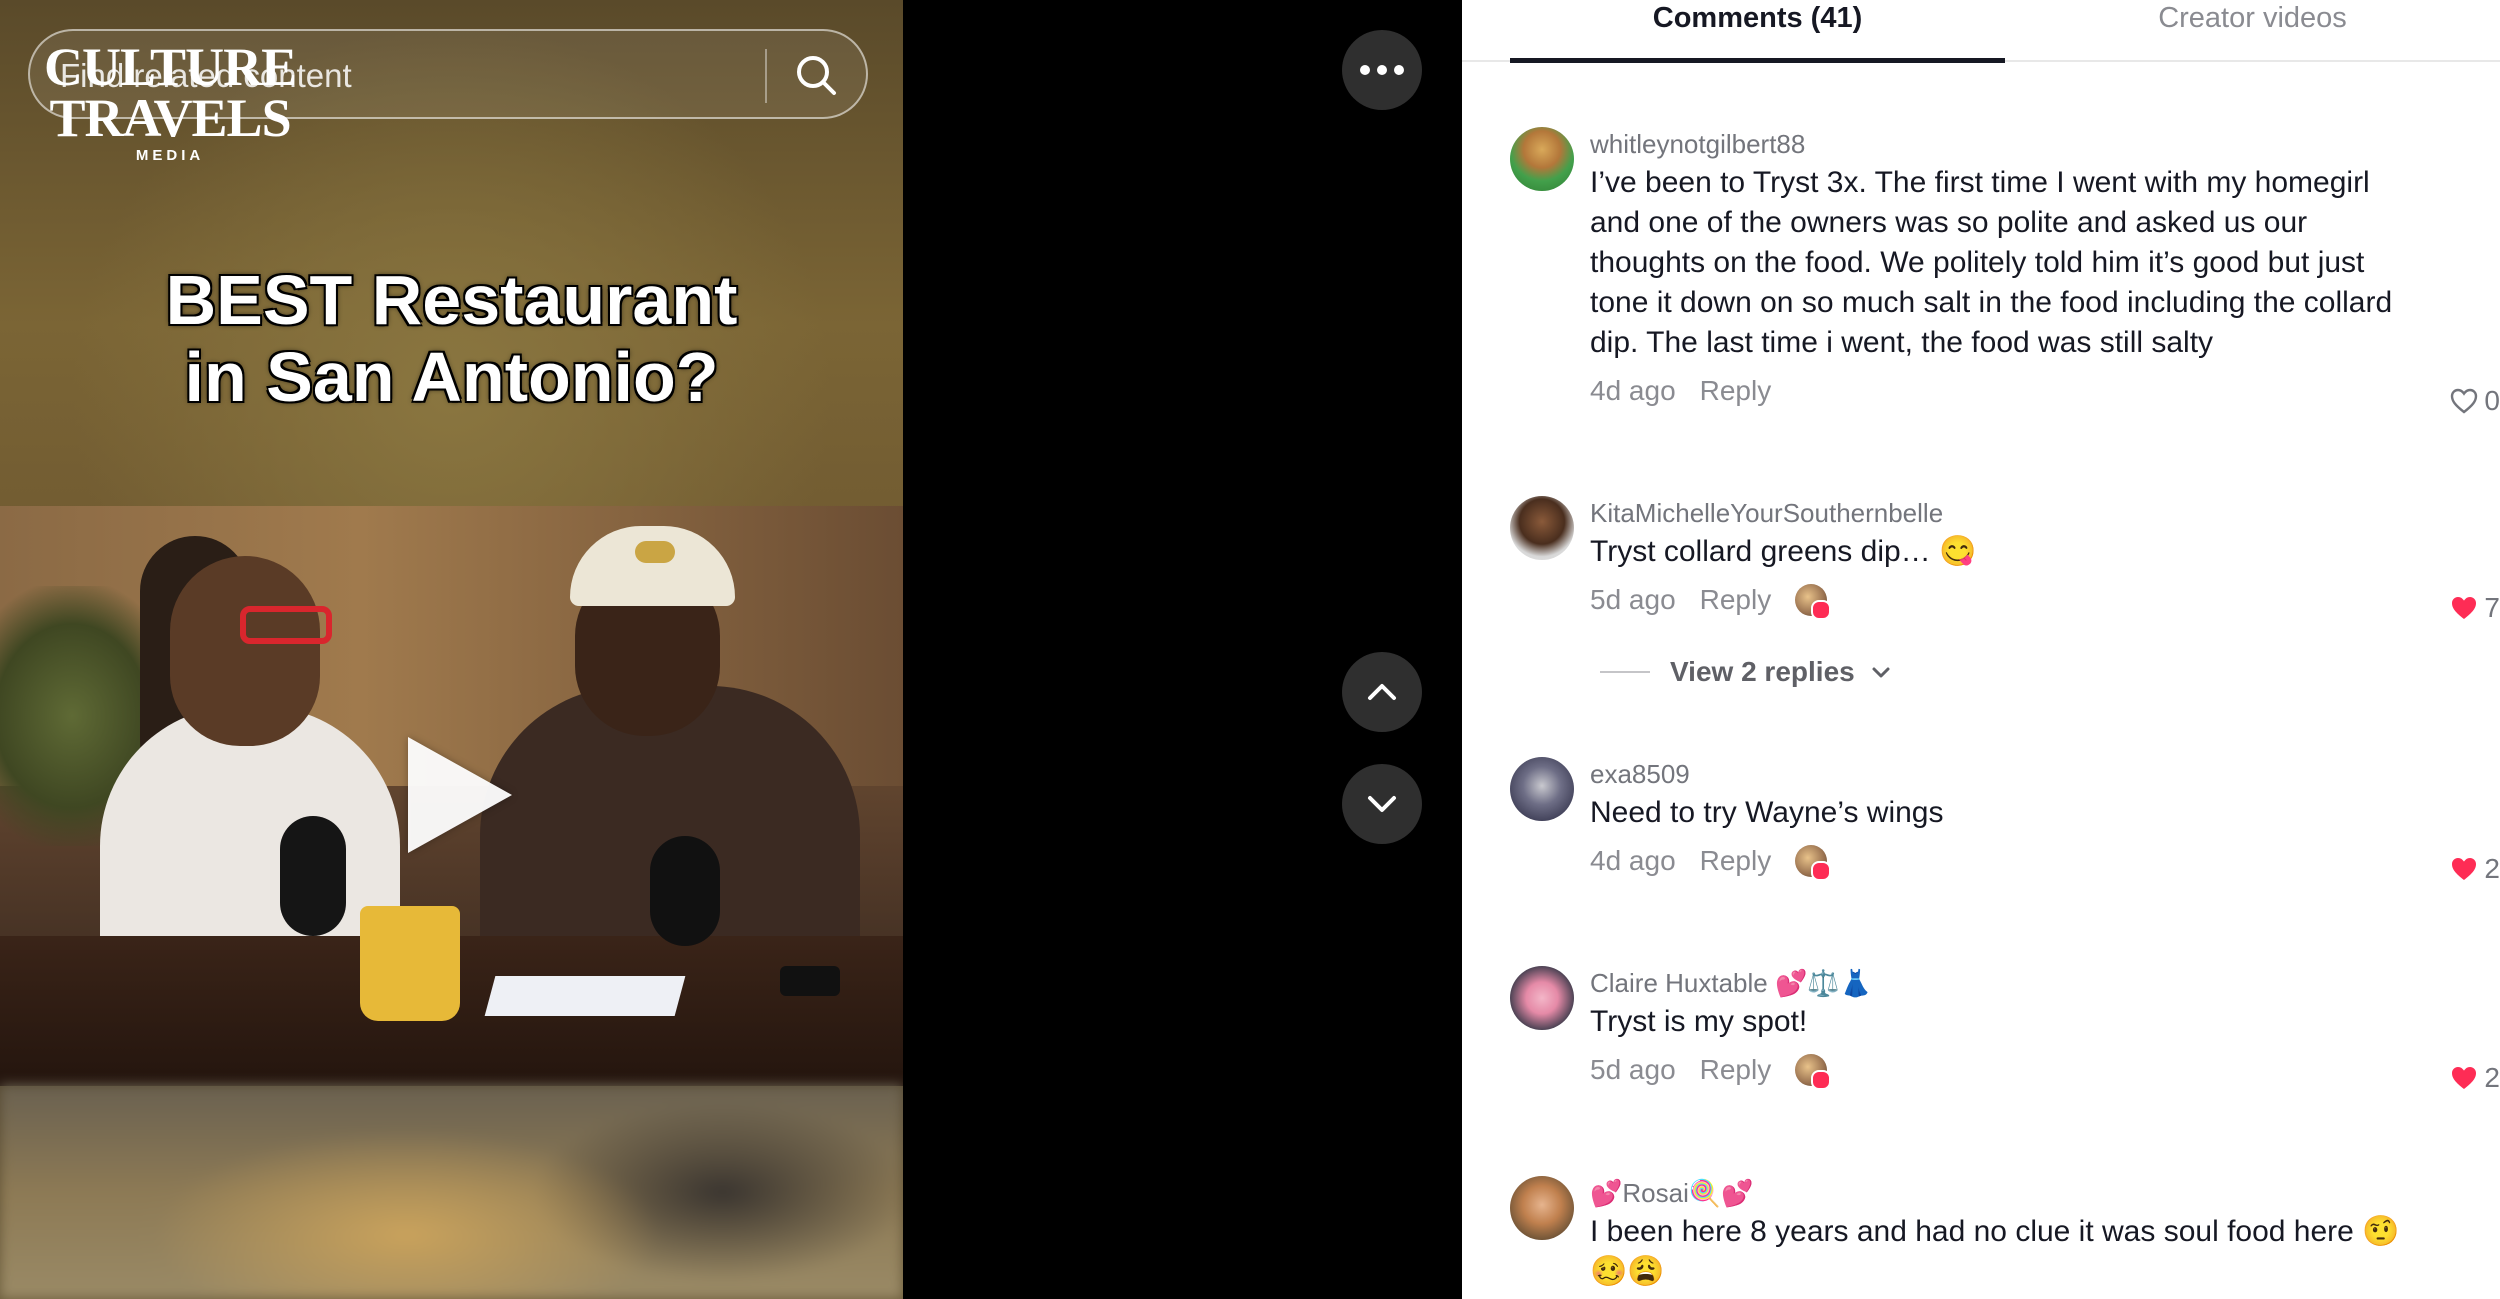  What do you see at coordinates (655, 552) in the screenshot?
I see `cap-patch` at bounding box center [655, 552].